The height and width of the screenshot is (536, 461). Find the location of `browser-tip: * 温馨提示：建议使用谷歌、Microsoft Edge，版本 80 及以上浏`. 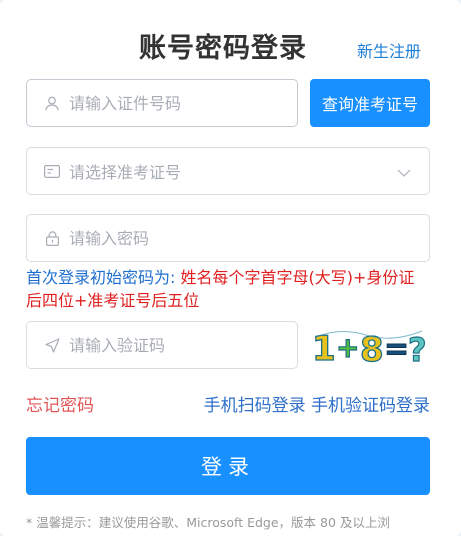

browser-tip: * 温馨提示：建议使用谷歌、Microsoft Edge，版本 80 及以上浏 is located at coordinates (208, 522).